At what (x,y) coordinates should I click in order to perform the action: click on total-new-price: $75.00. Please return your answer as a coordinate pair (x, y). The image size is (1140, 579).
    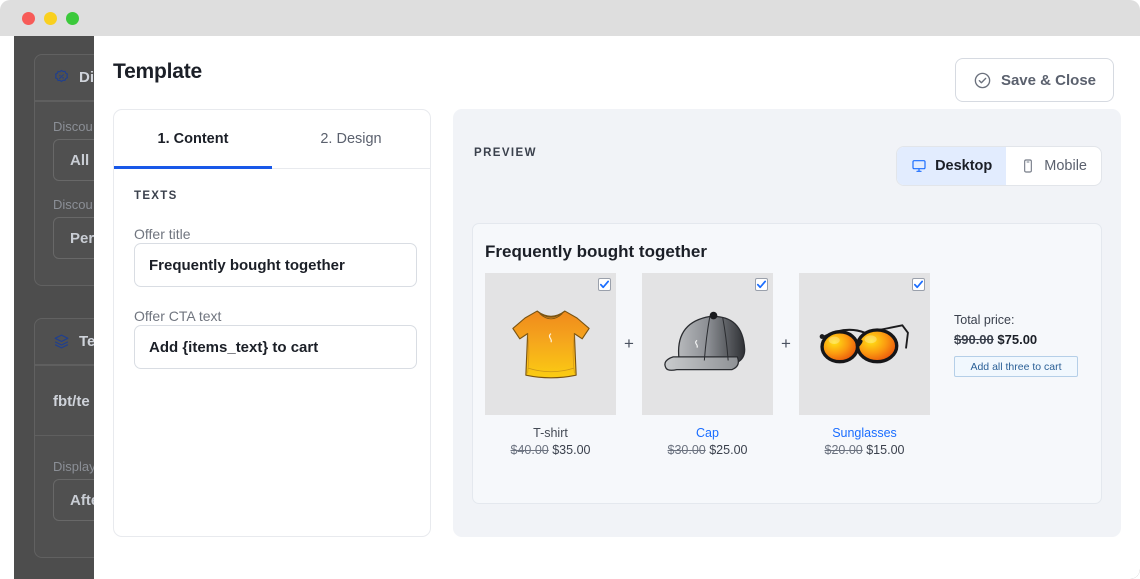
    Looking at the image, I should click on (1017, 339).